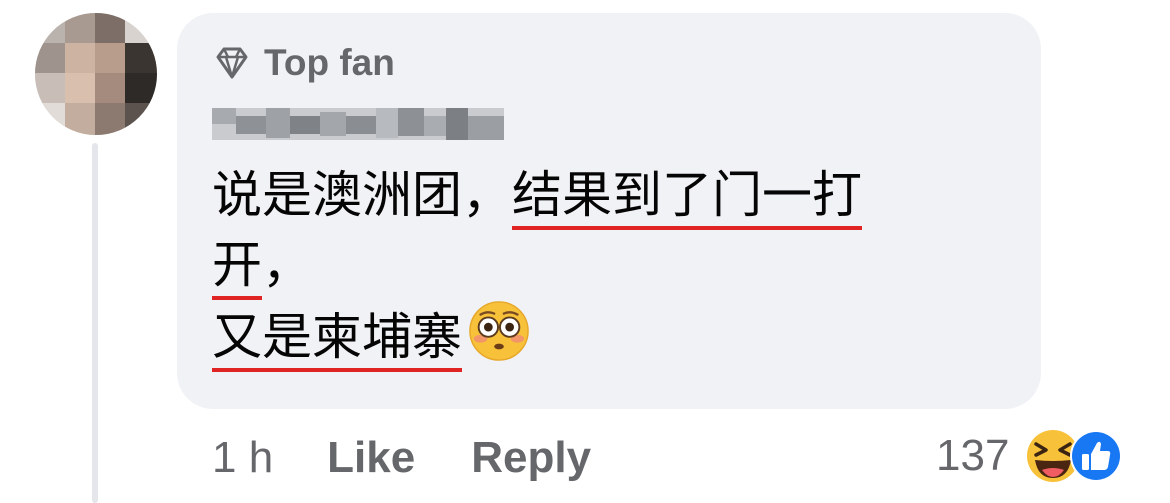 This screenshot has height=503, width=1170. I want to click on reaction-icons, so click(1074, 456).